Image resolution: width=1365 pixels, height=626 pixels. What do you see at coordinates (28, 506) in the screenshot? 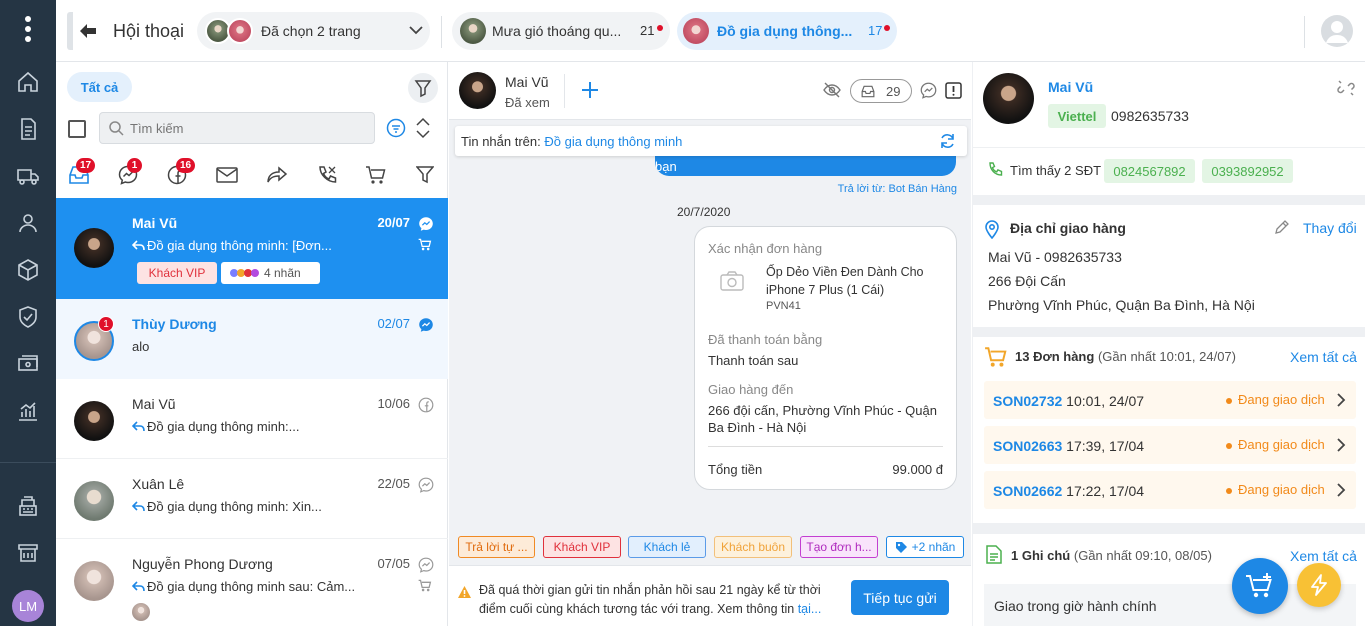
I see `cash-register-icon` at bounding box center [28, 506].